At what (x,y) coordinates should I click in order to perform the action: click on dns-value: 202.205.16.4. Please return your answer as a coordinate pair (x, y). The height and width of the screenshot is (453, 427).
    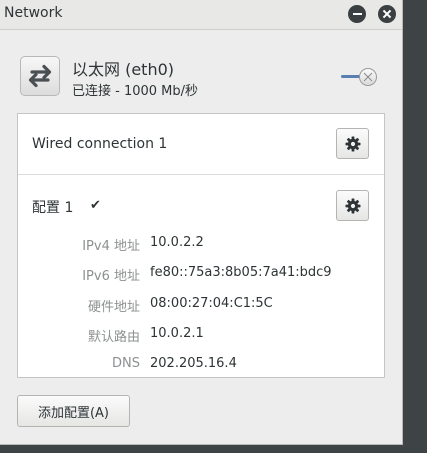
    Looking at the image, I should click on (193, 363).